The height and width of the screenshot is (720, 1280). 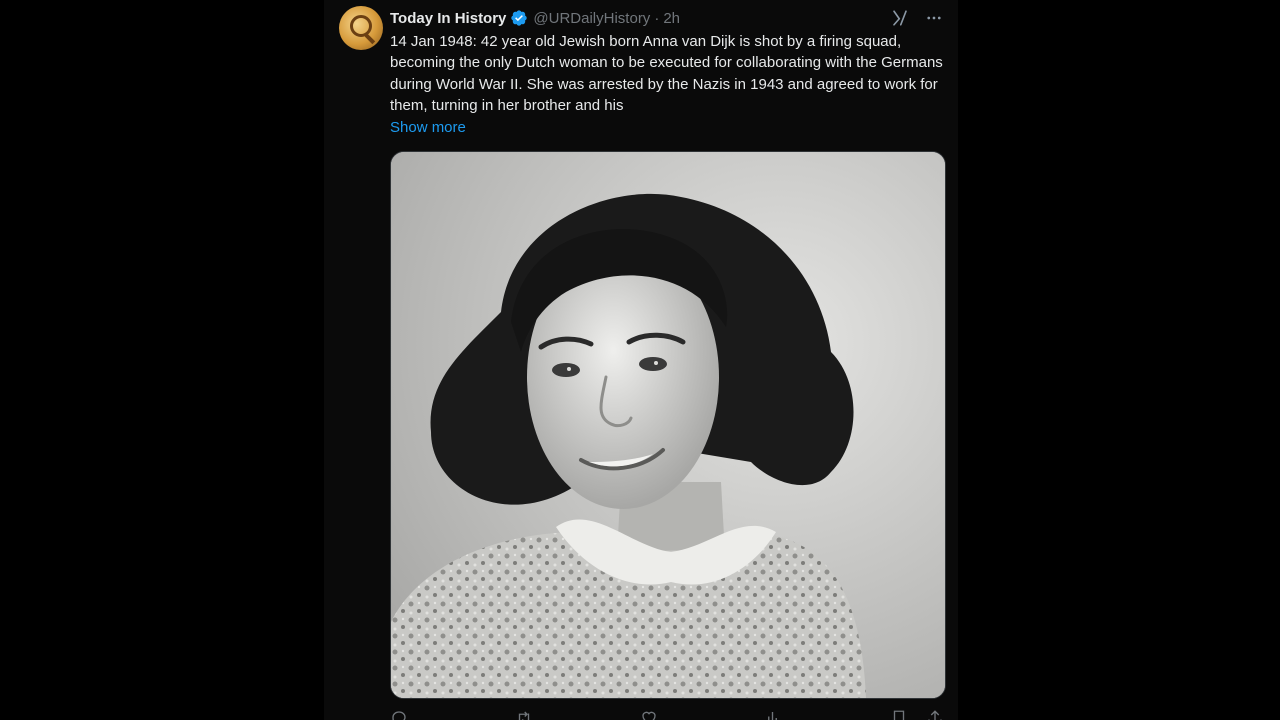 I want to click on views-button, so click(x=774, y=714).